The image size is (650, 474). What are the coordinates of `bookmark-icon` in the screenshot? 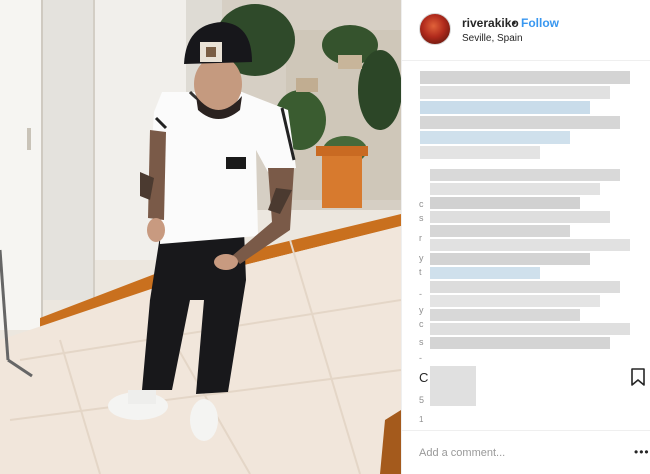 It's located at (638, 377).